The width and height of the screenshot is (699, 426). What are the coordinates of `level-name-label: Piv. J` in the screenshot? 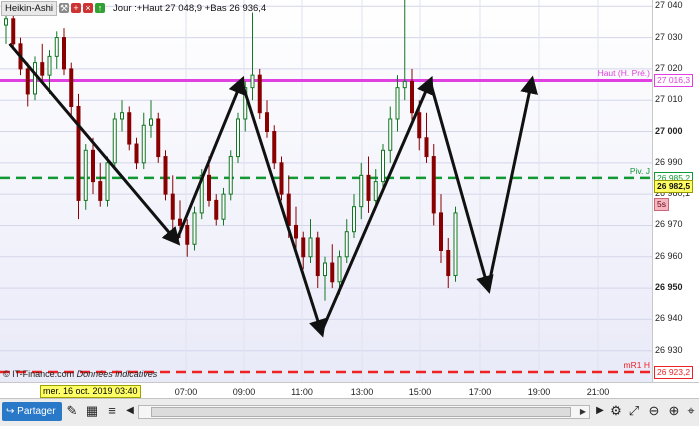 It's located at (639, 170).